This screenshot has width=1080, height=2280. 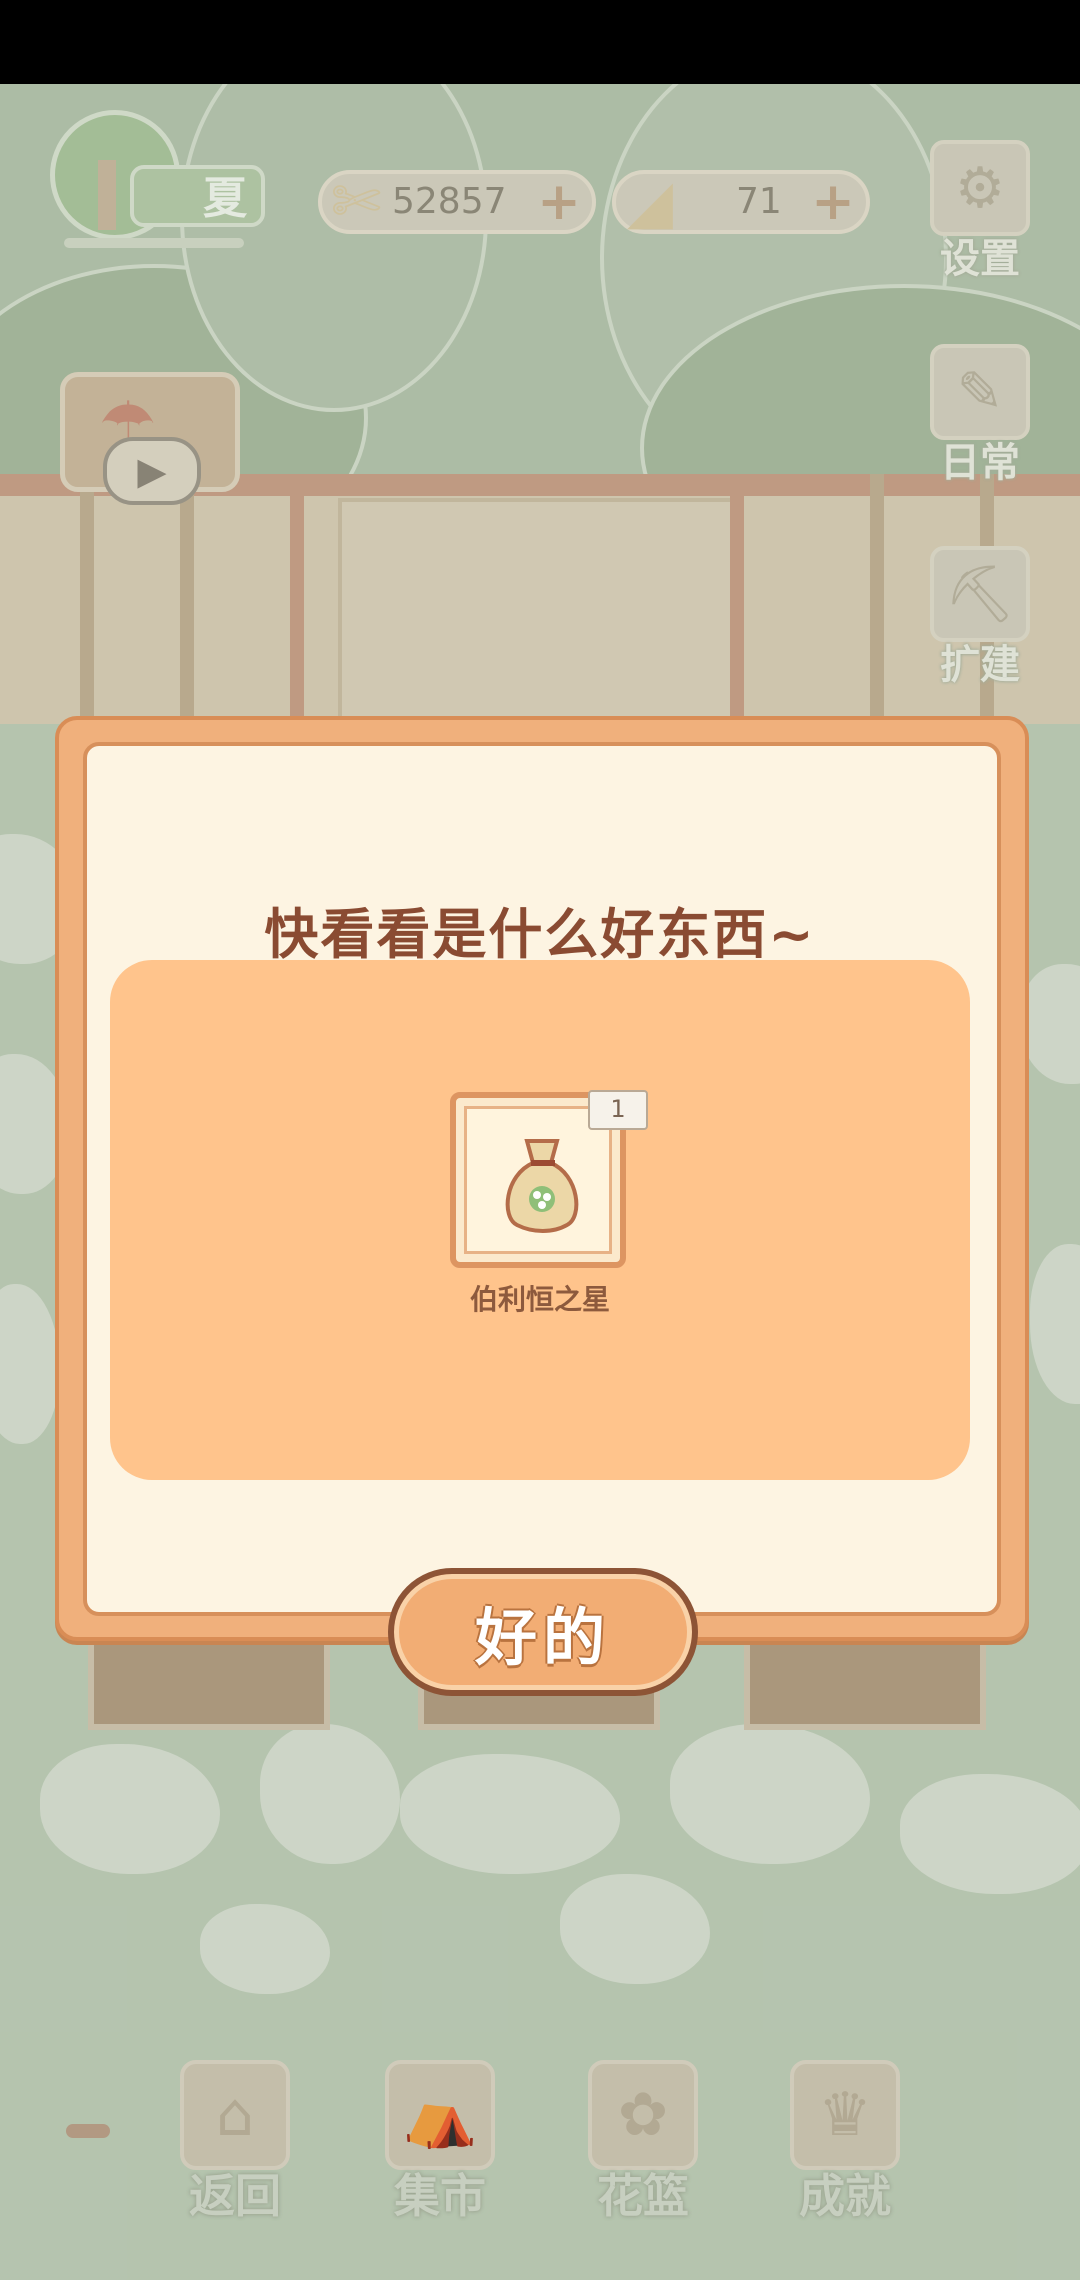 What do you see at coordinates (618, 1110) in the screenshot?
I see `item-count-badge: 1` at bounding box center [618, 1110].